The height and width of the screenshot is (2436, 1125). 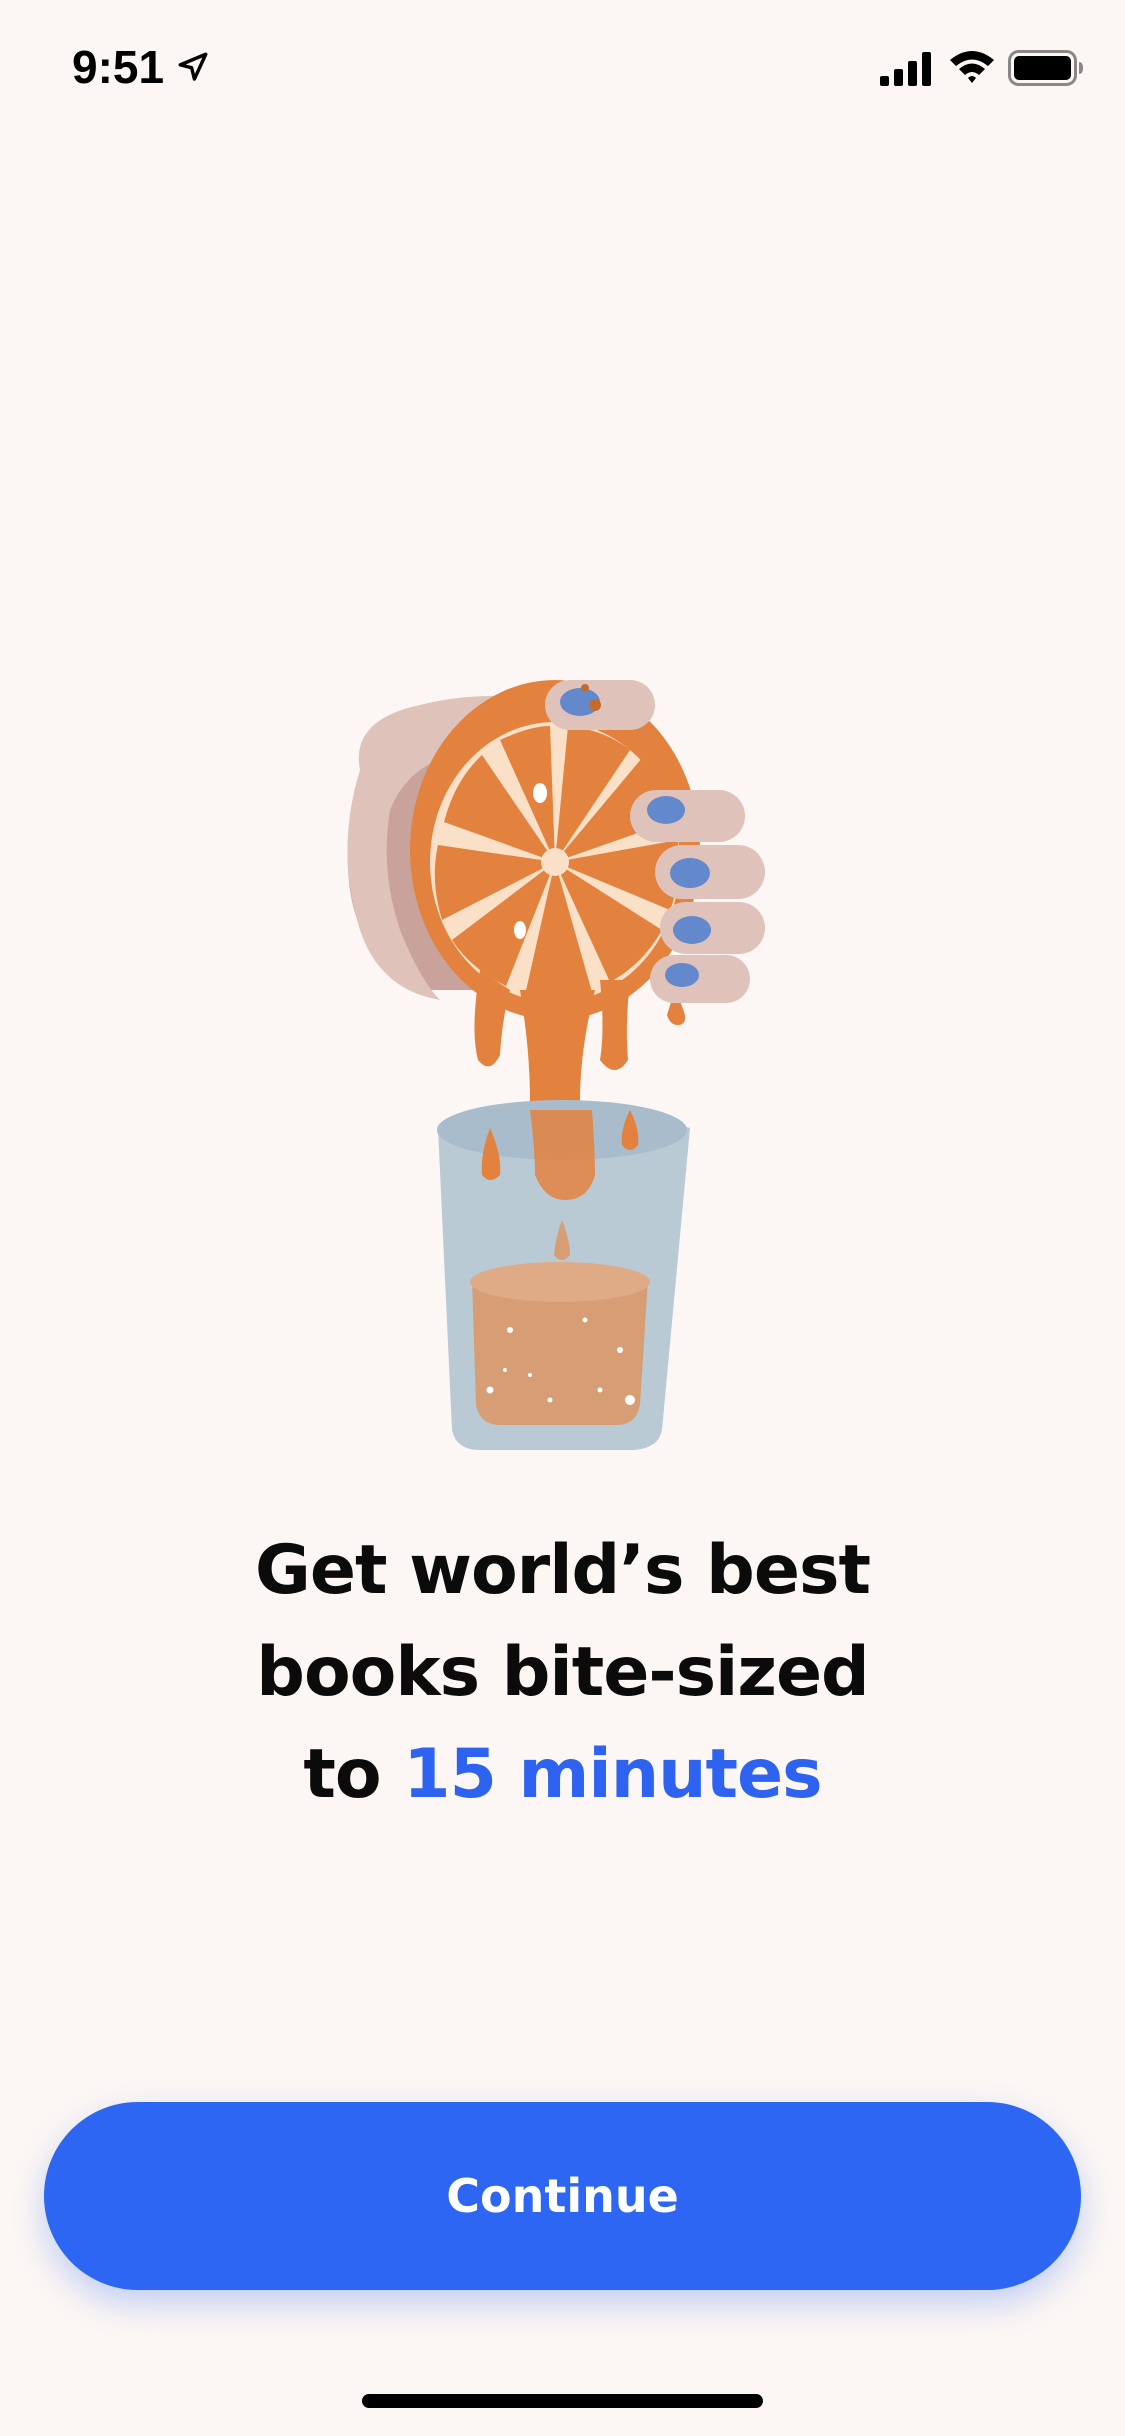 What do you see at coordinates (562, 2401) in the screenshot?
I see `home-indicator` at bounding box center [562, 2401].